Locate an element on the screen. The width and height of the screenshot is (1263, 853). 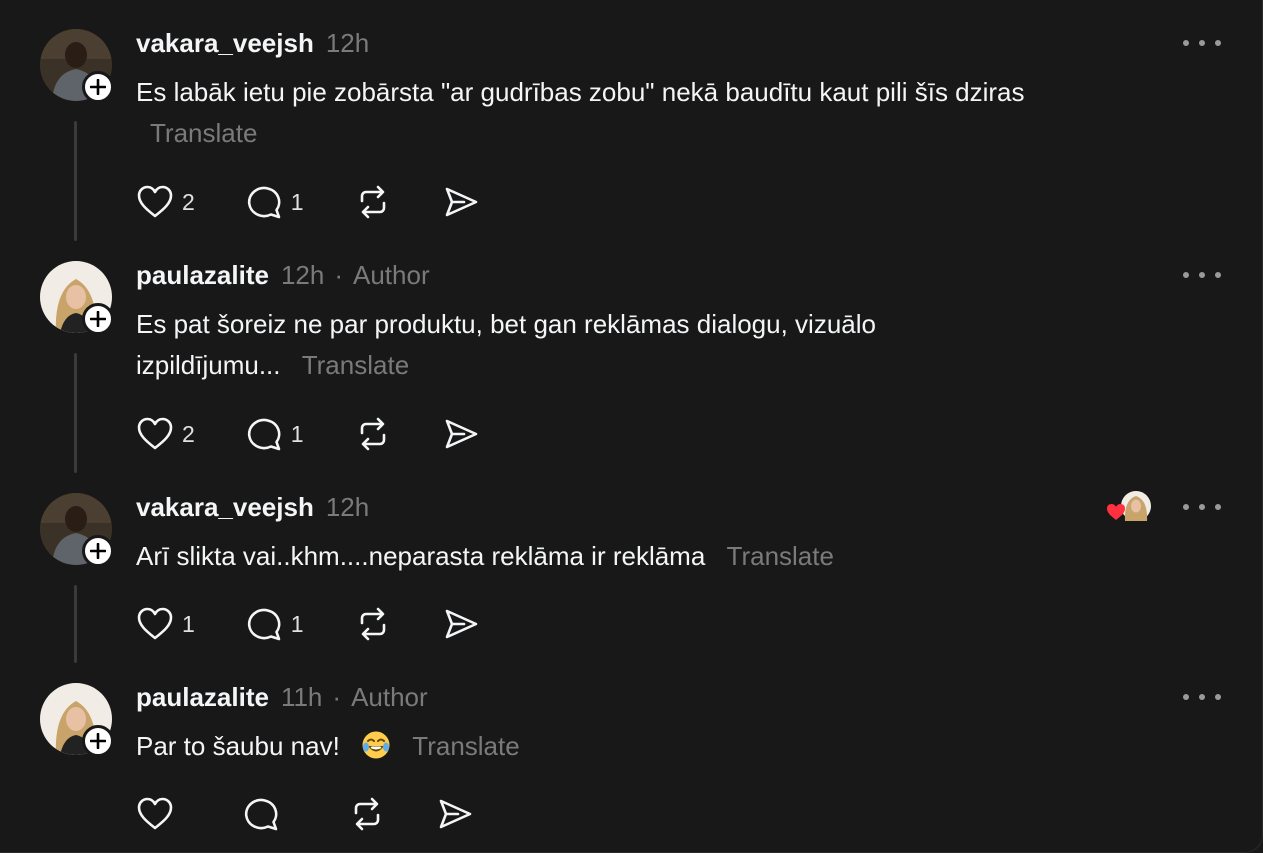
reply-button is located at coordinates (270, 814).